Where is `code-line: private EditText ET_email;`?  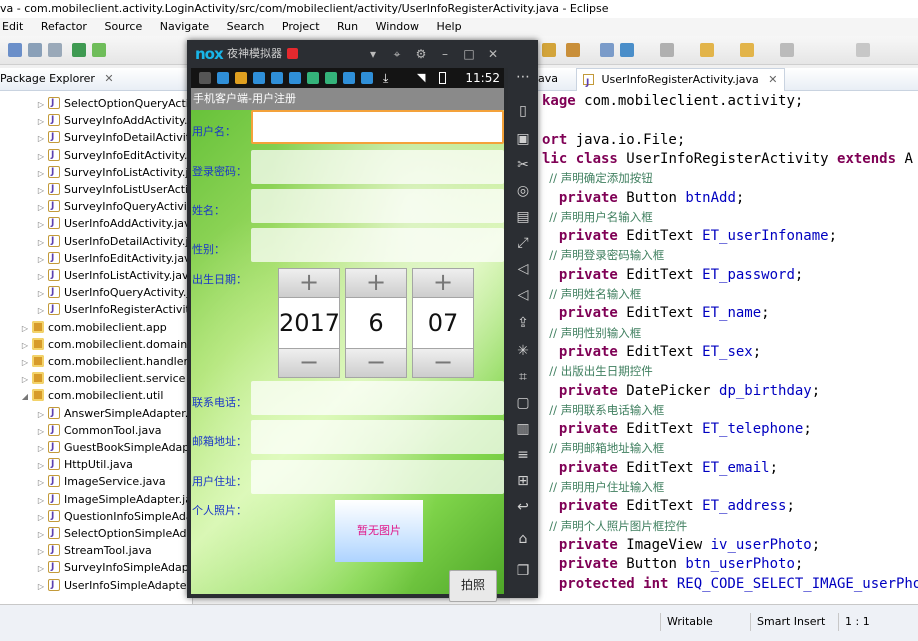
code-line: private EditText ET_email; is located at coordinates (660, 468).